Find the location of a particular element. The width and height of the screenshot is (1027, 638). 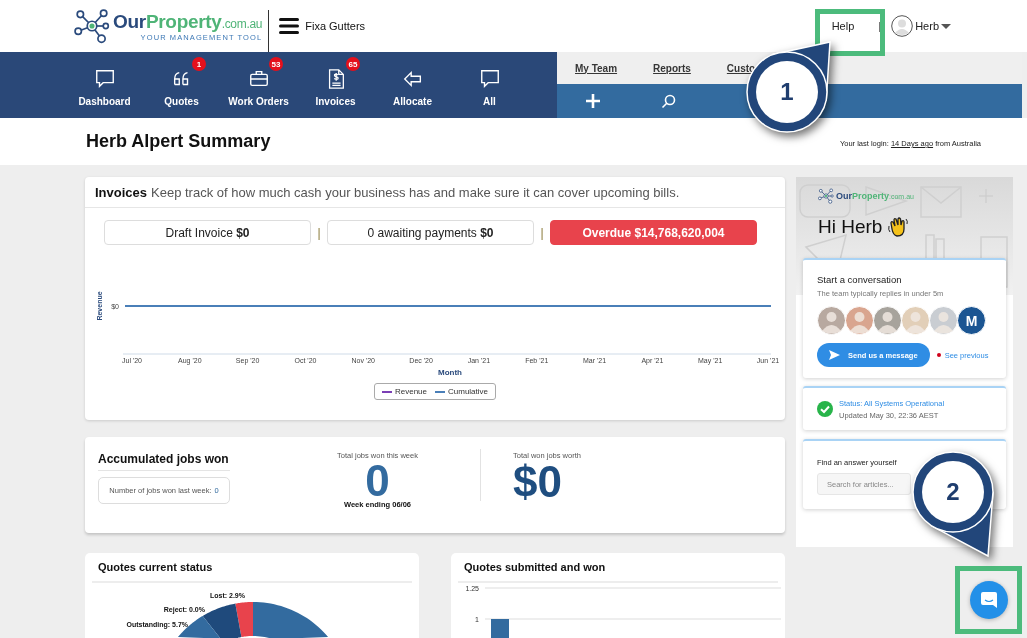

nav-item: Work Orders 53 is located at coordinates (258, 85).